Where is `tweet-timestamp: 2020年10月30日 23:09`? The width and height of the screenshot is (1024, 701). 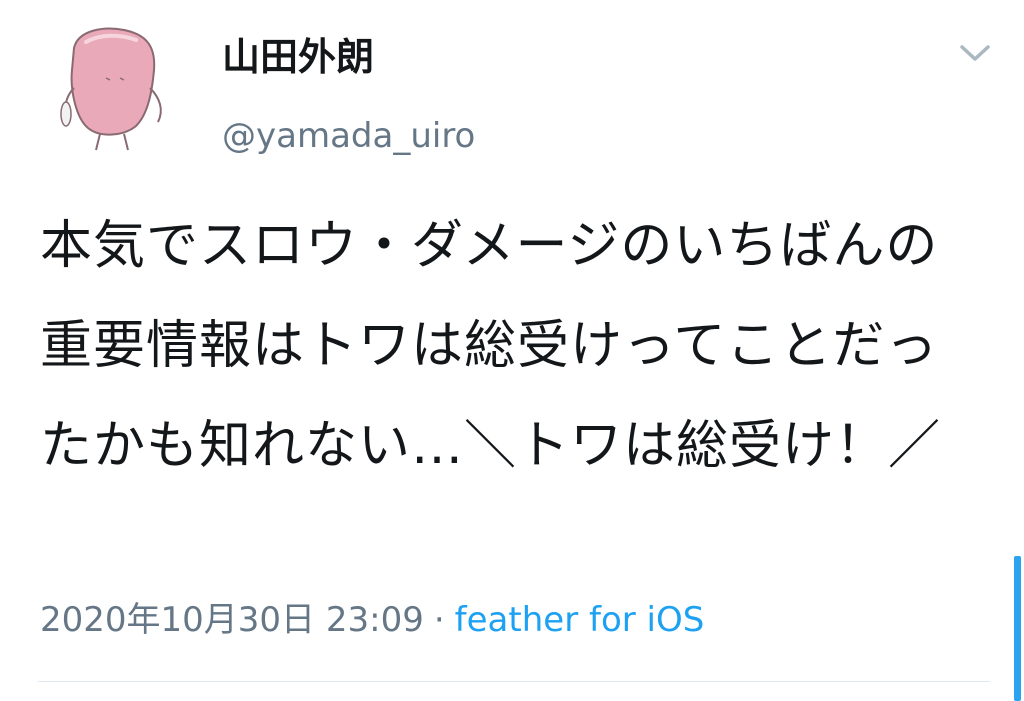
tweet-timestamp: 2020年10月30日 23:09 is located at coordinates (232, 620).